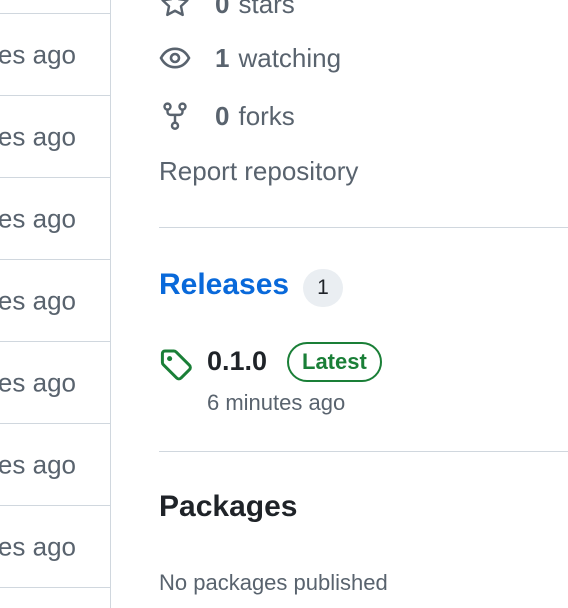 This screenshot has height=608, width=568. I want to click on forks-count: 0, so click(222, 115).